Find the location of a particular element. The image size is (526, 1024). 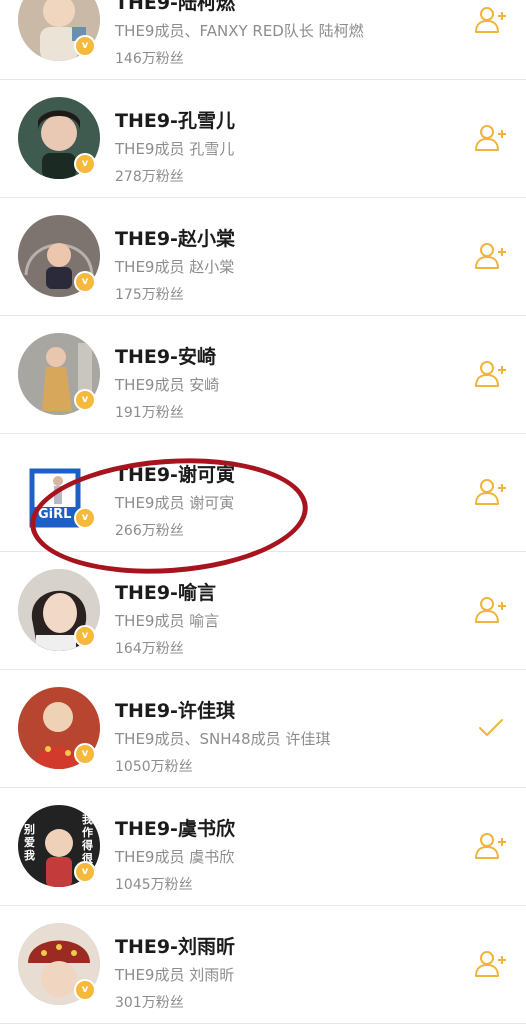

member-fans-count: 301万粉丝 is located at coordinates (149, 1003).